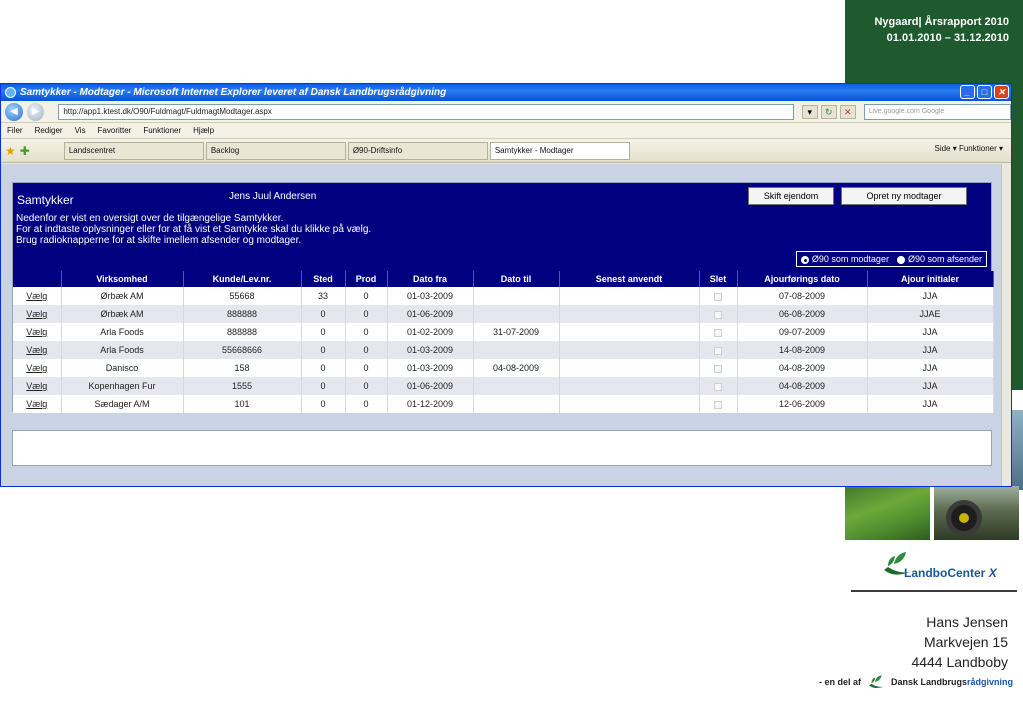 This screenshot has height=708, width=1023. Describe the element at coordinates (839, 682) in the screenshot. I see `footer-prefix: - en del af` at that location.